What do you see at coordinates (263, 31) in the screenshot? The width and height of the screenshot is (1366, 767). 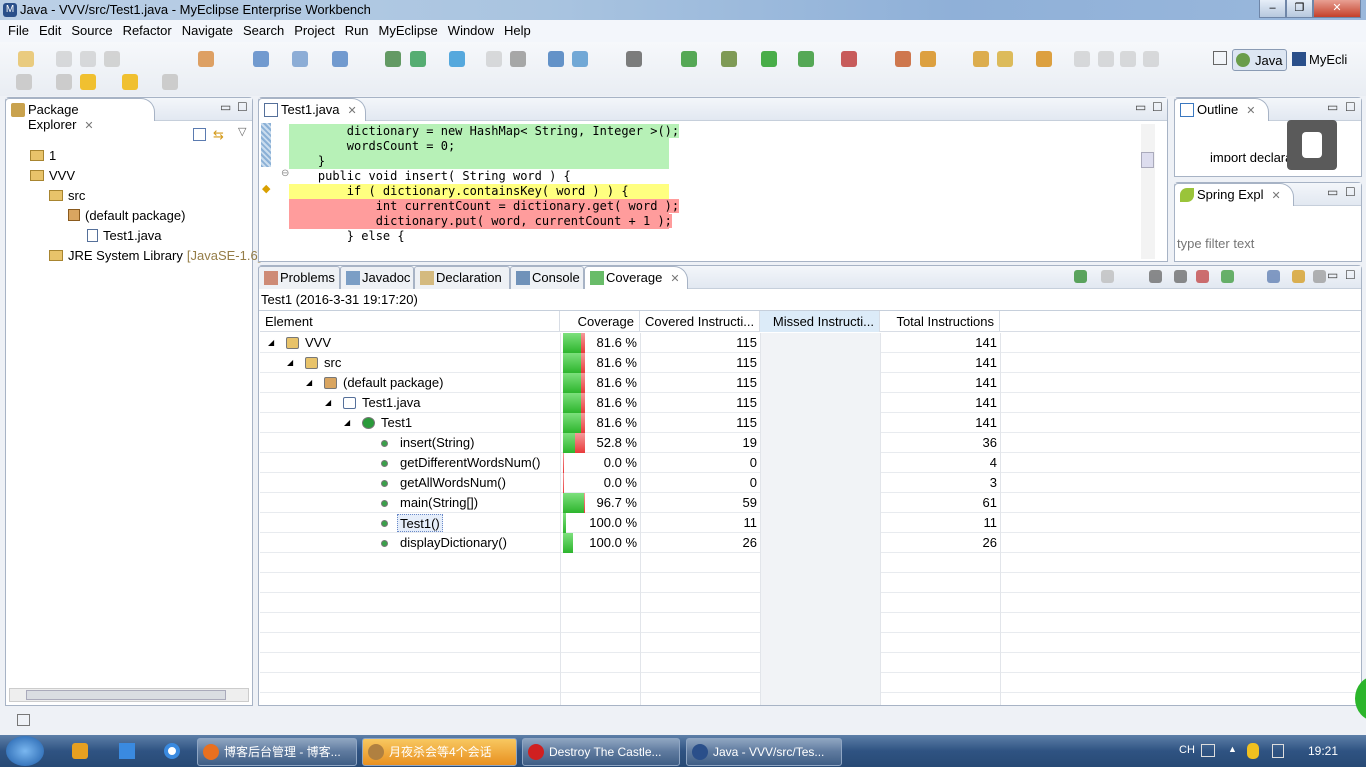 I see `menu-search: Search` at bounding box center [263, 31].